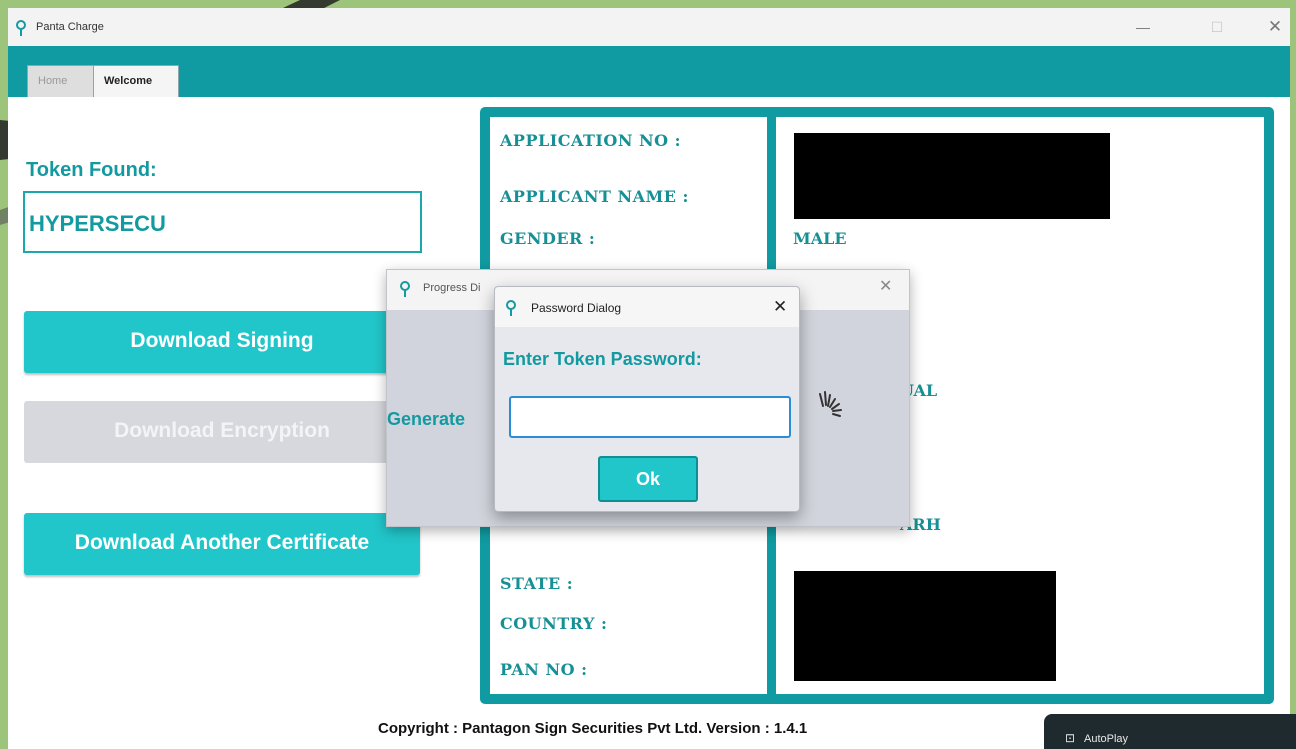  Describe the element at coordinates (648, 479) in the screenshot. I see `ok-button: Ok` at that location.